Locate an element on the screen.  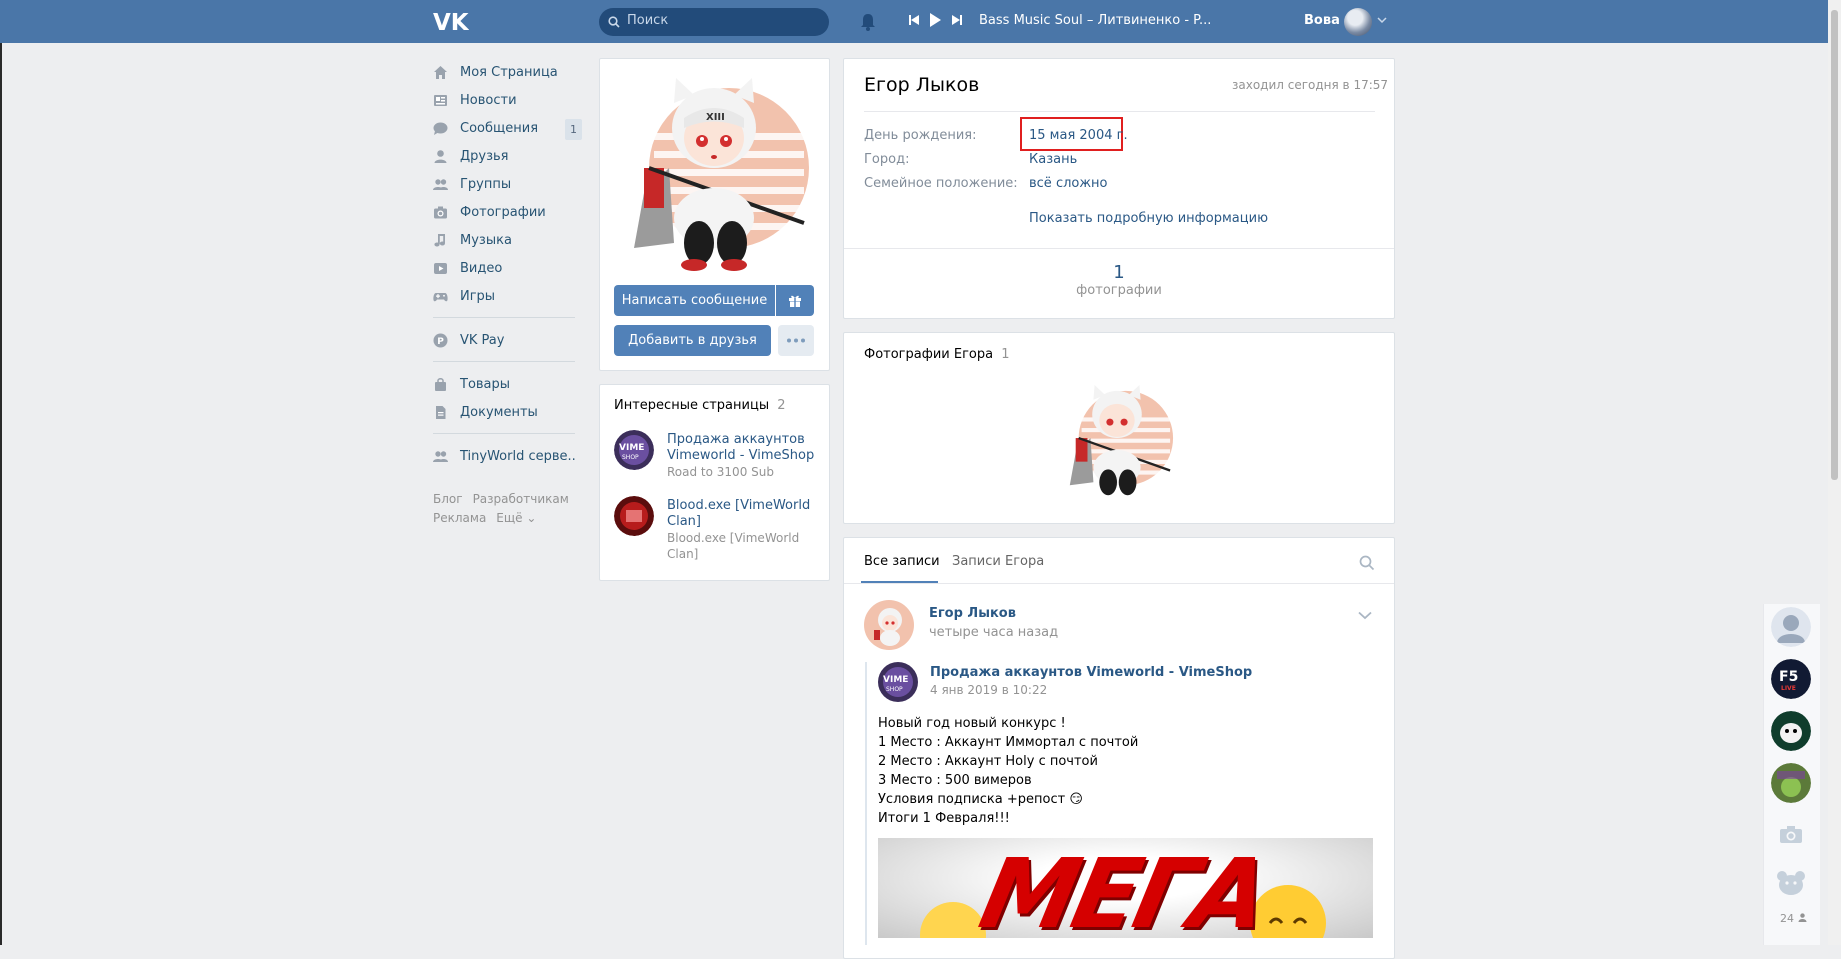
post-author-name: Егор Лыков is located at coordinates (972, 613).